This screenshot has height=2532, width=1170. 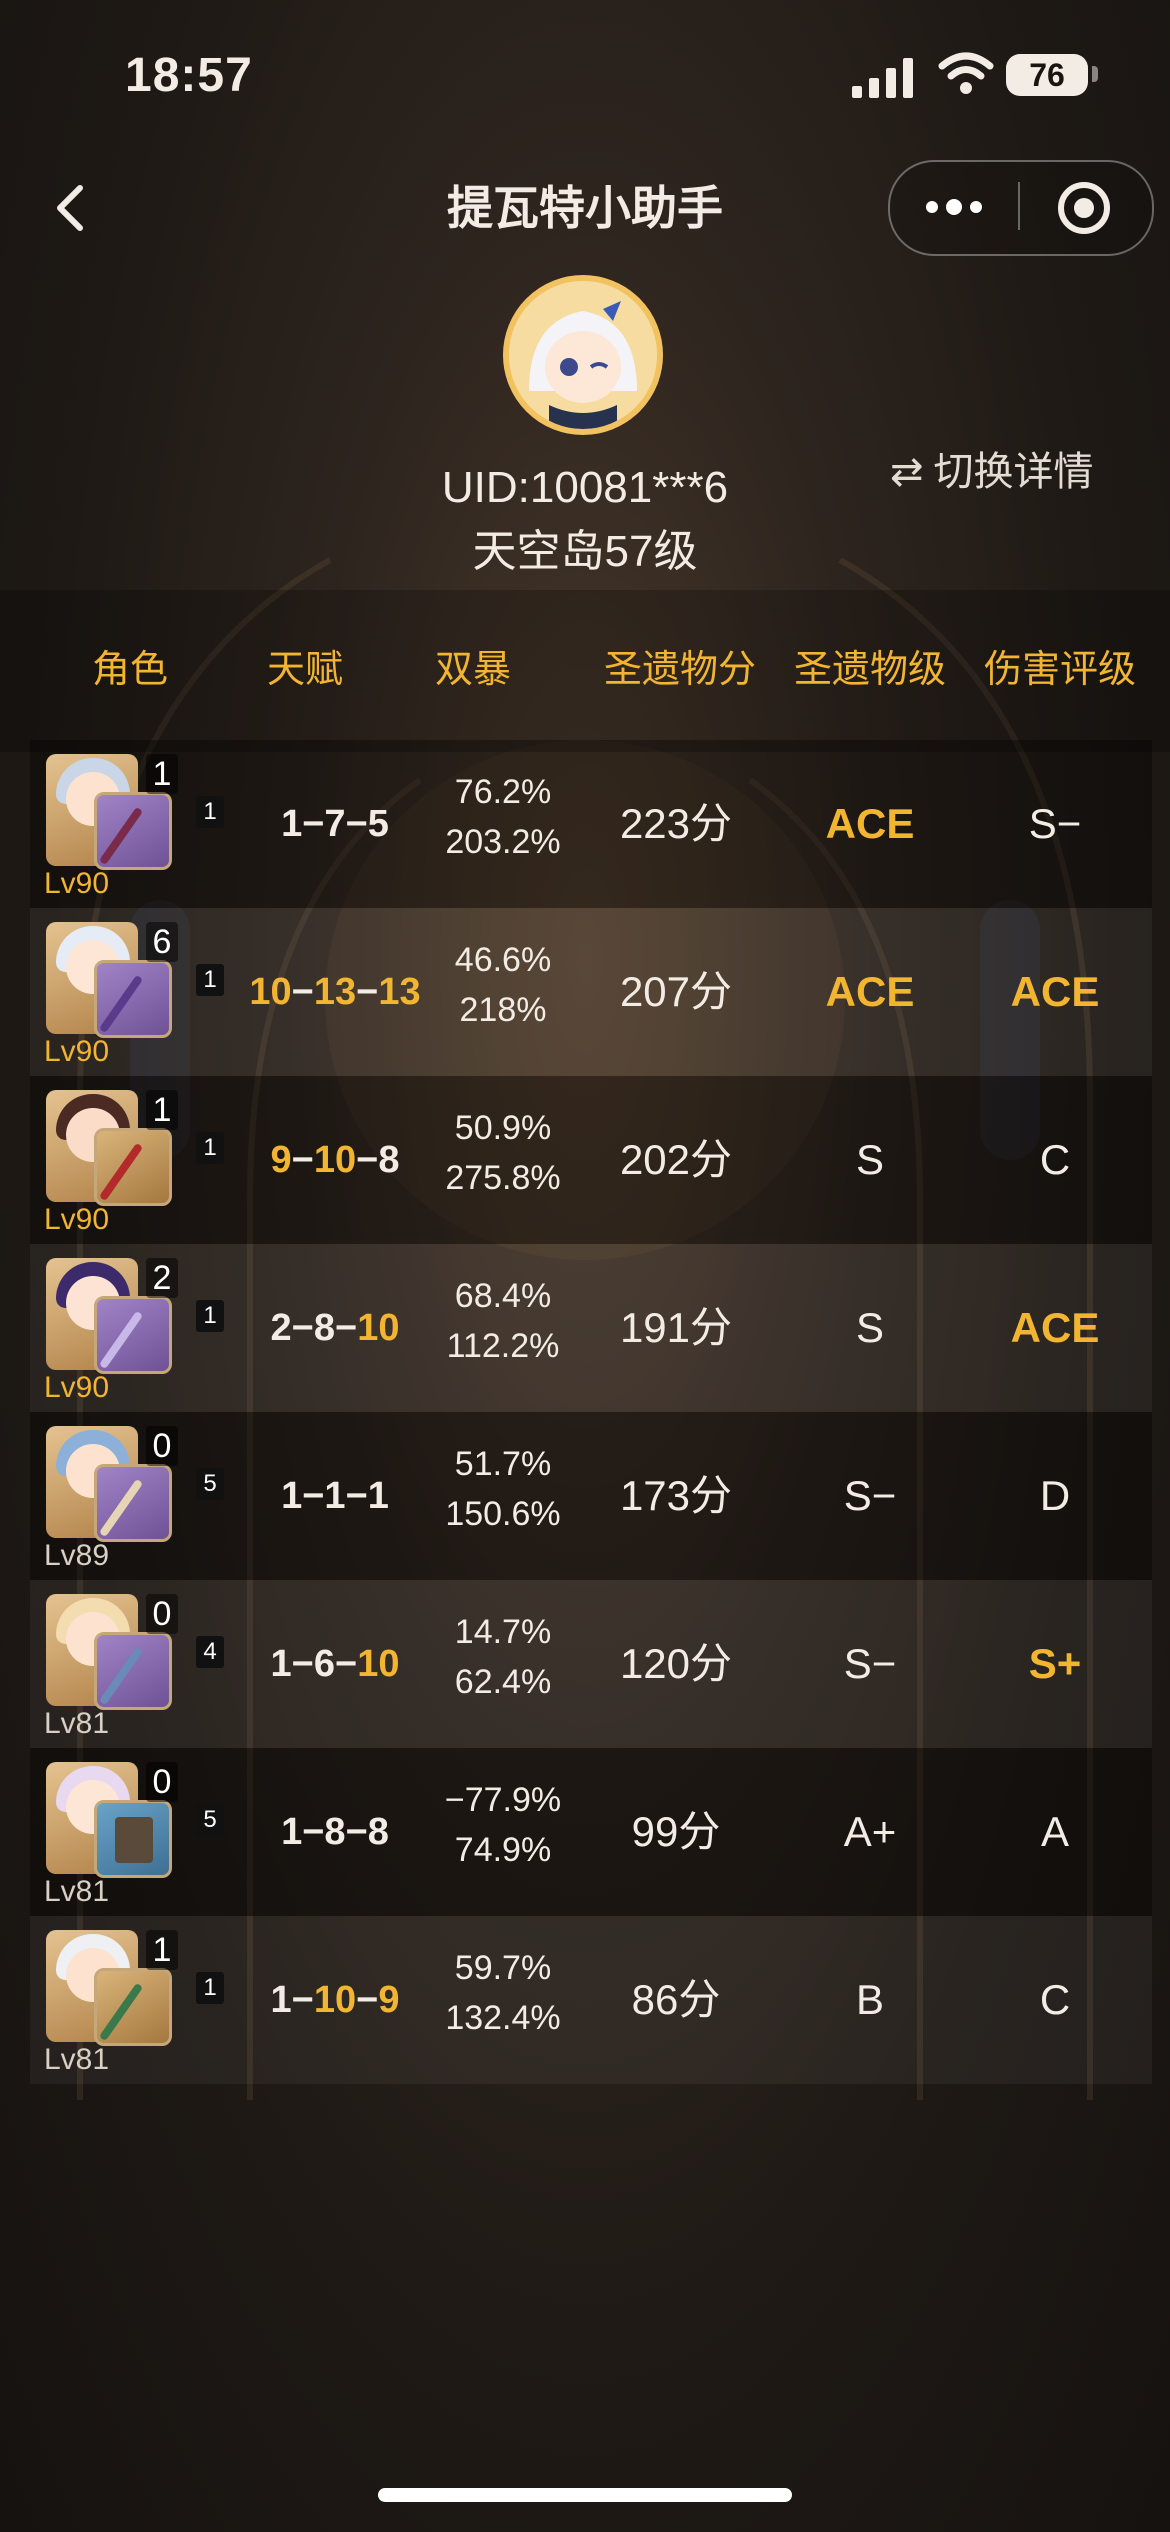 What do you see at coordinates (134, 1840) in the screenshot?
I see `catalyst-book` at bounding box center [134, 1840].